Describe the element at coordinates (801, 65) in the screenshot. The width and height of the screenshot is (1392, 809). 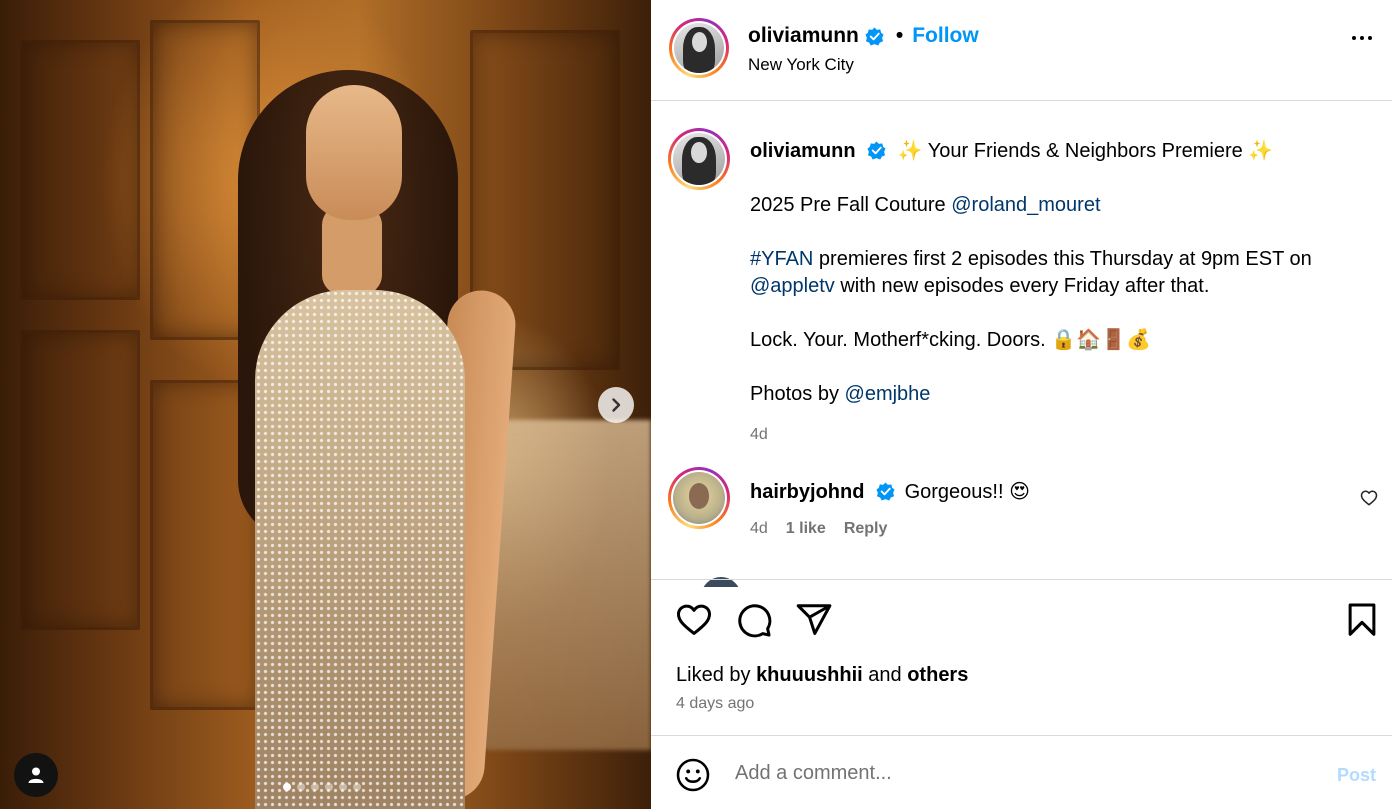
I see `post-location: New York City` at that location.